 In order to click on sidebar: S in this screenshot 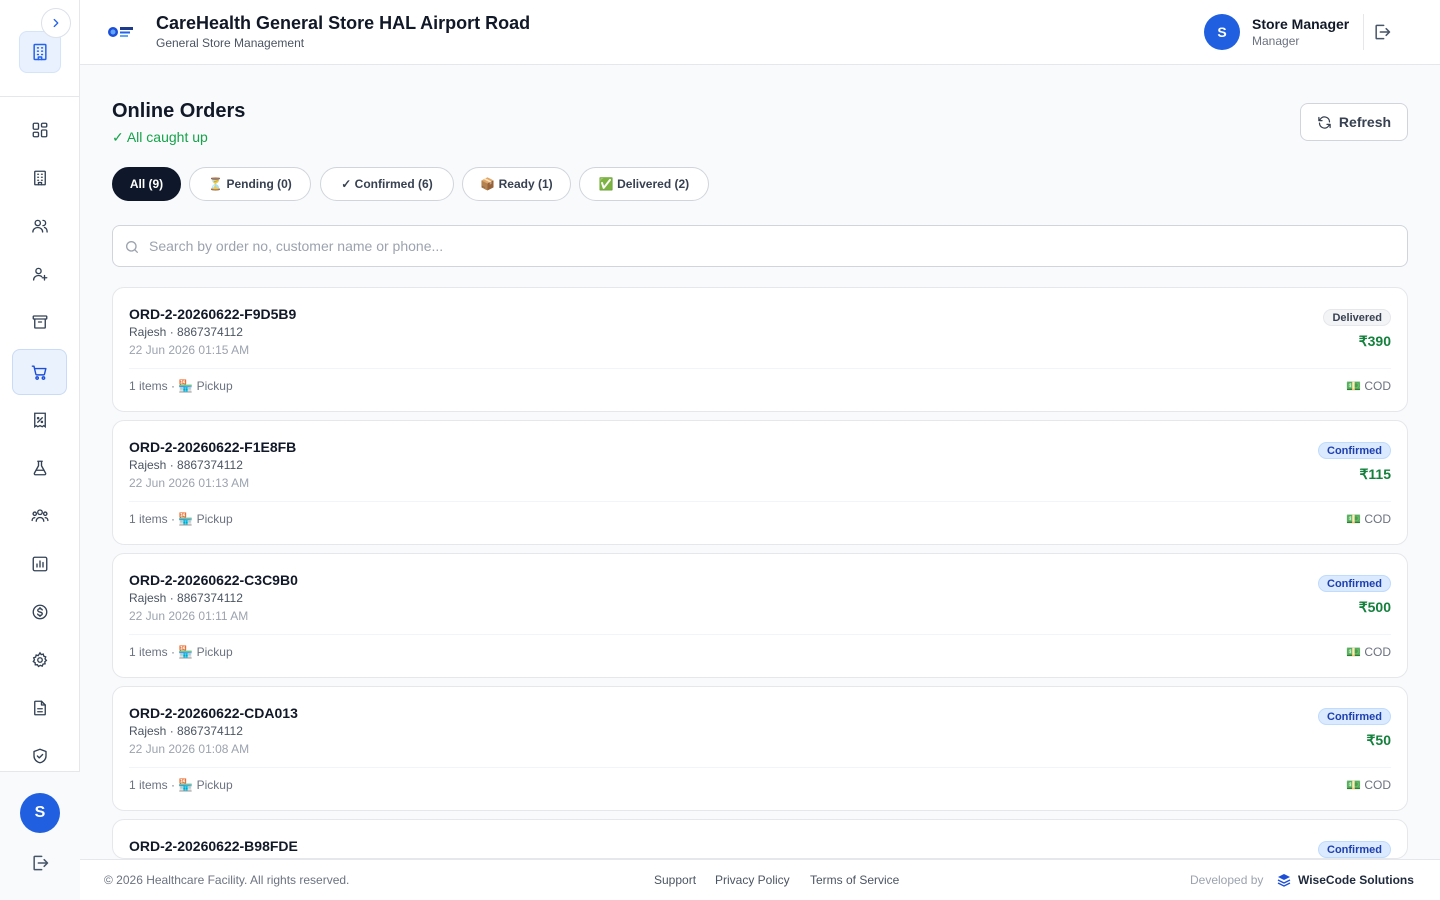, I will do `click(40, 450)`.